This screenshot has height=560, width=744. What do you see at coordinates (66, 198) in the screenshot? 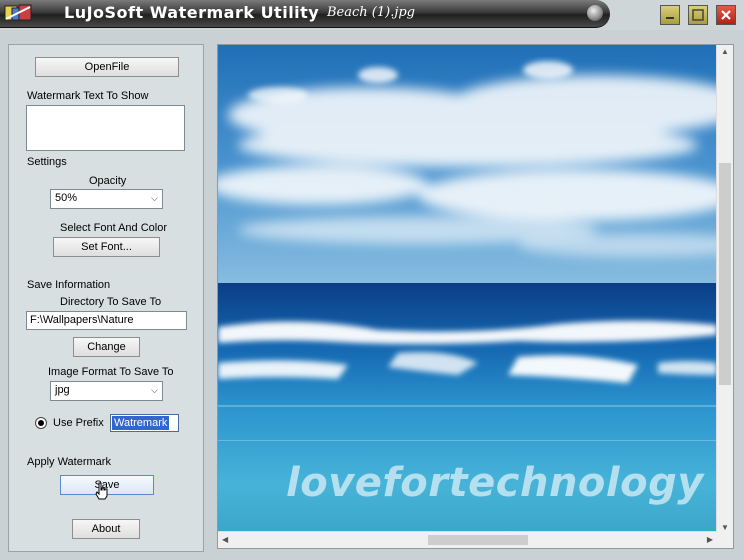
I see `opacity-value: 50%` at bounding box center [66, 198].